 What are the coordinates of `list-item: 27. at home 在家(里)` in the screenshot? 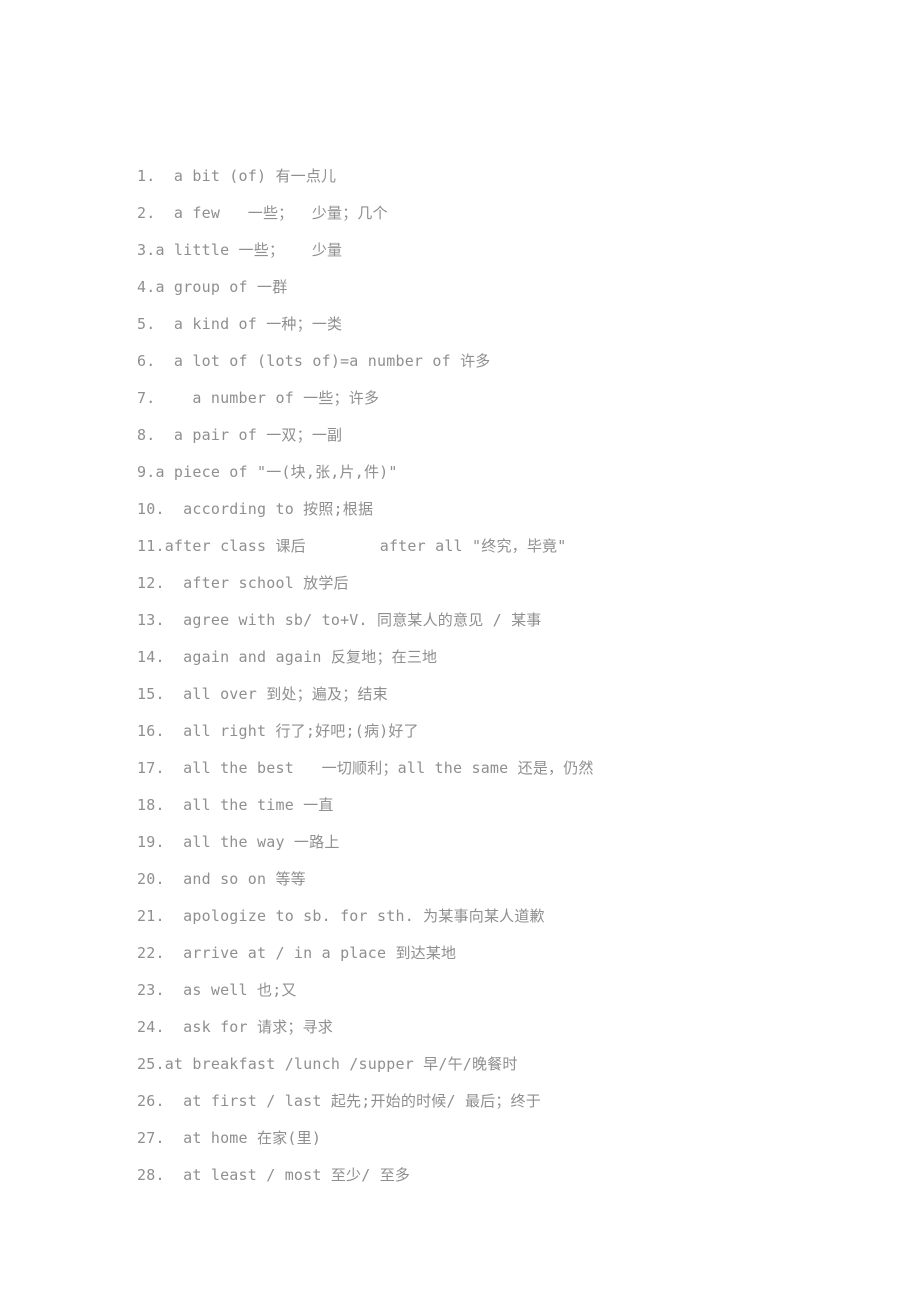 It's located at (229, 1138).